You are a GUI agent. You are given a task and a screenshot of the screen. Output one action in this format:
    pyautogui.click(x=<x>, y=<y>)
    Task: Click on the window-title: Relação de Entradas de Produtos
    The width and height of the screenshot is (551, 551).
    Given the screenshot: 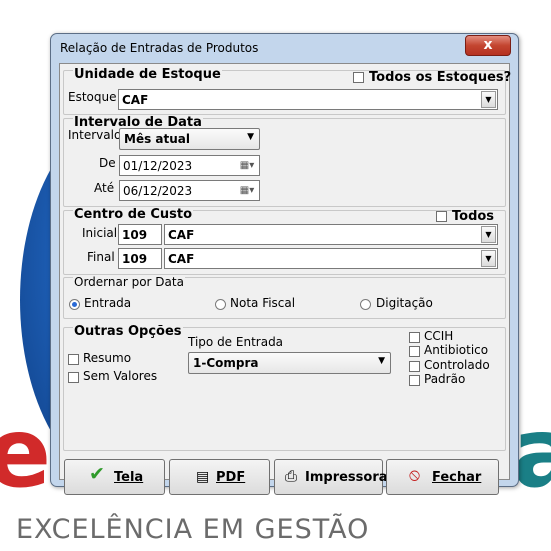 What is the action you would take?
    pyautogui.click(x=159, y=48)
    